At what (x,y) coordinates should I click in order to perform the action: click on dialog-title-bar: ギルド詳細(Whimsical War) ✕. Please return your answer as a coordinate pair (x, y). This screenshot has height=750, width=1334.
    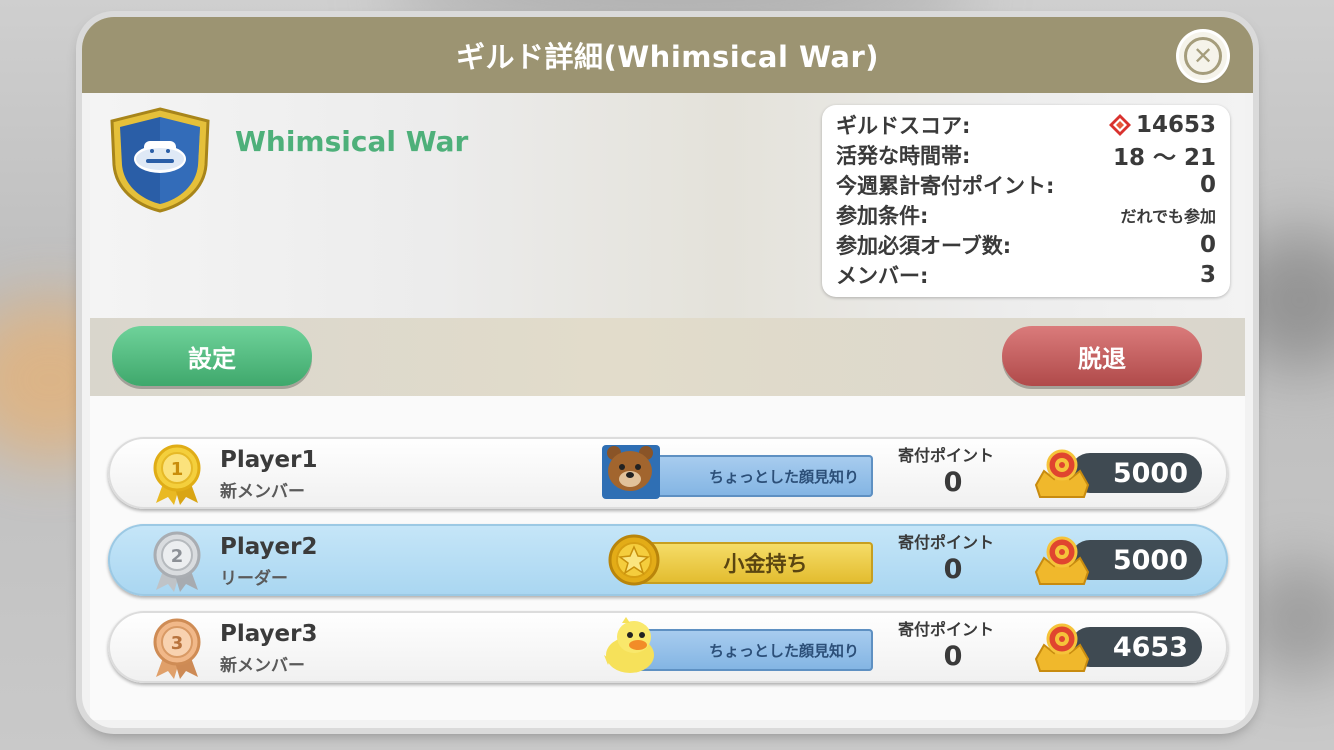
    Looking at the image, I should click on (667, 55).